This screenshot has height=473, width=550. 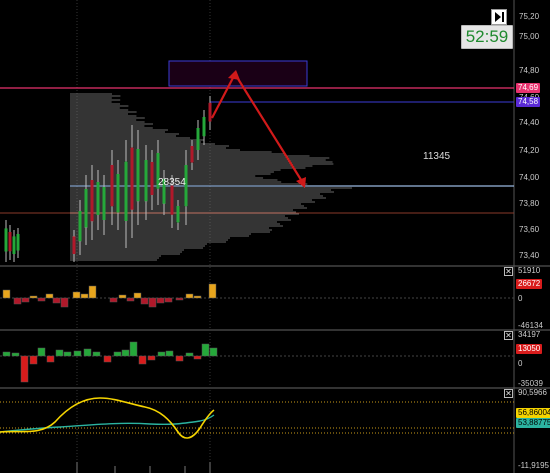 I want to click on panel1-close-icon: ✕, so click(x=508, y=271).